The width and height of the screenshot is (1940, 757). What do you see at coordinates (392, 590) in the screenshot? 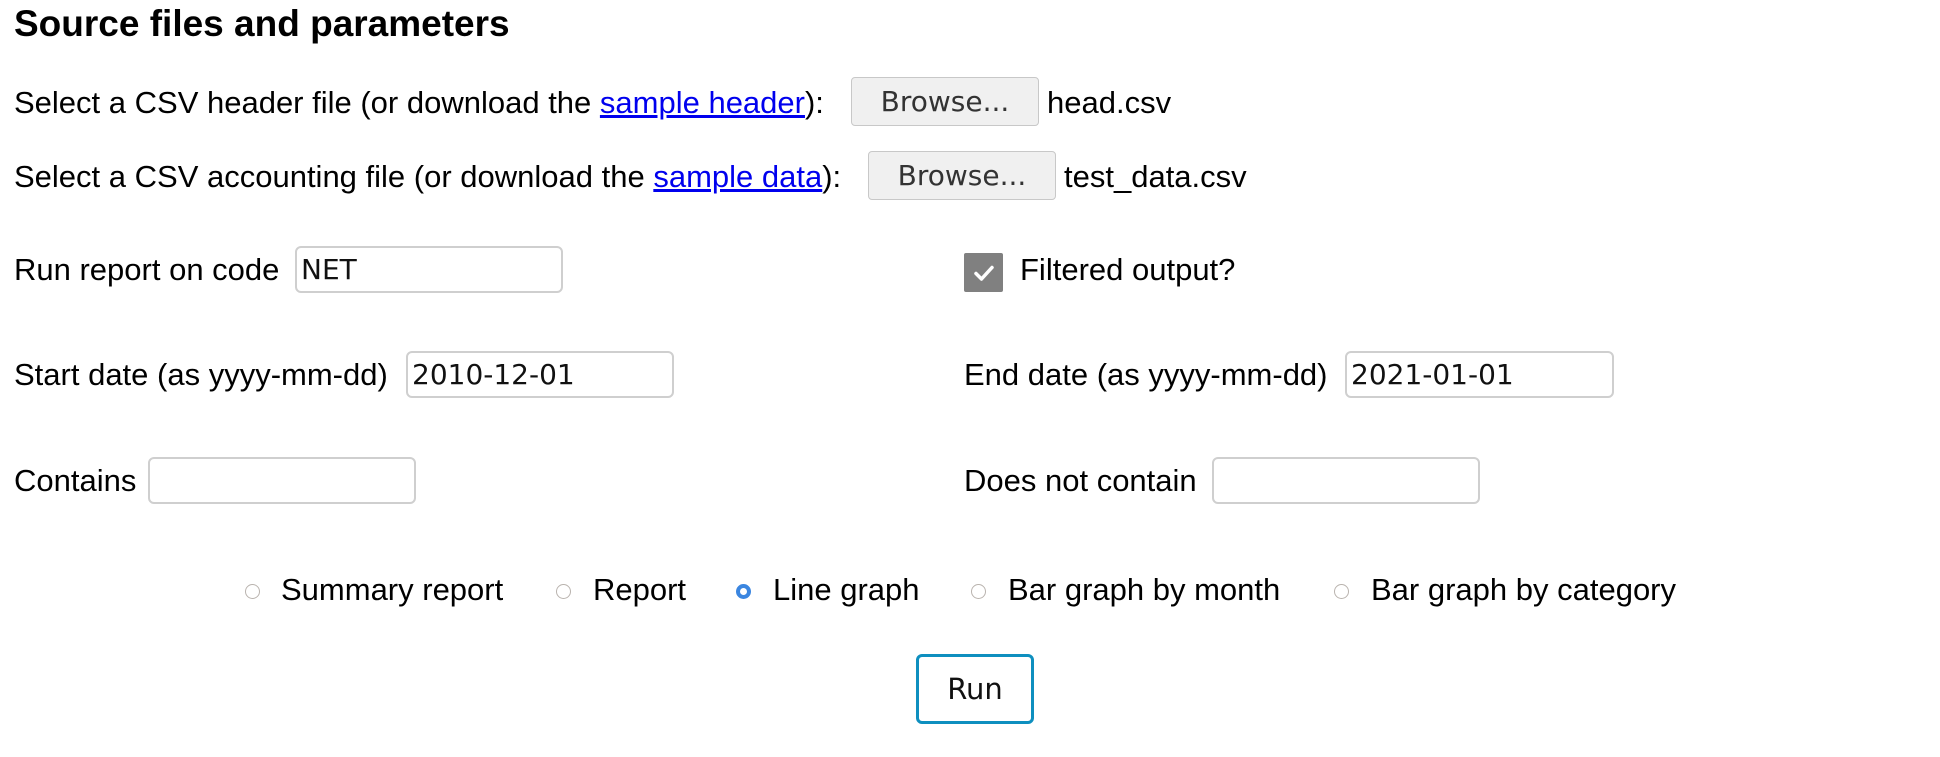
I see `radio-summary-report-label: Summary report` at bounding box center [392, 590].